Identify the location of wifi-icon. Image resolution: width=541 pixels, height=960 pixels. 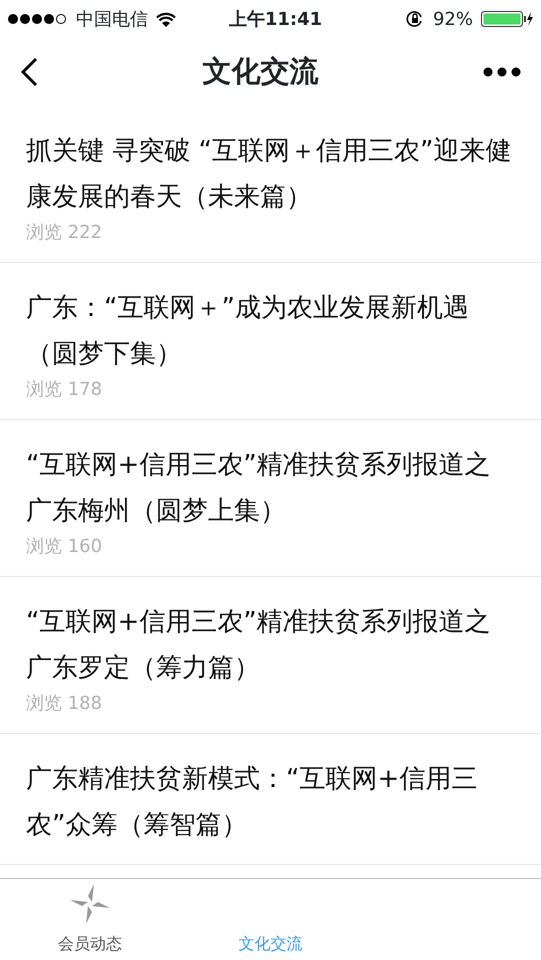
(166, 19).